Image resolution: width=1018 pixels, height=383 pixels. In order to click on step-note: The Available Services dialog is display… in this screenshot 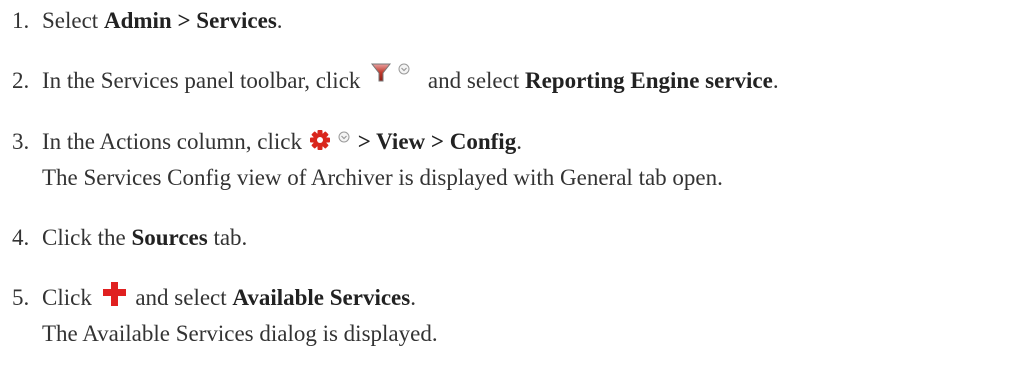, I will do `click(240, 333)`.